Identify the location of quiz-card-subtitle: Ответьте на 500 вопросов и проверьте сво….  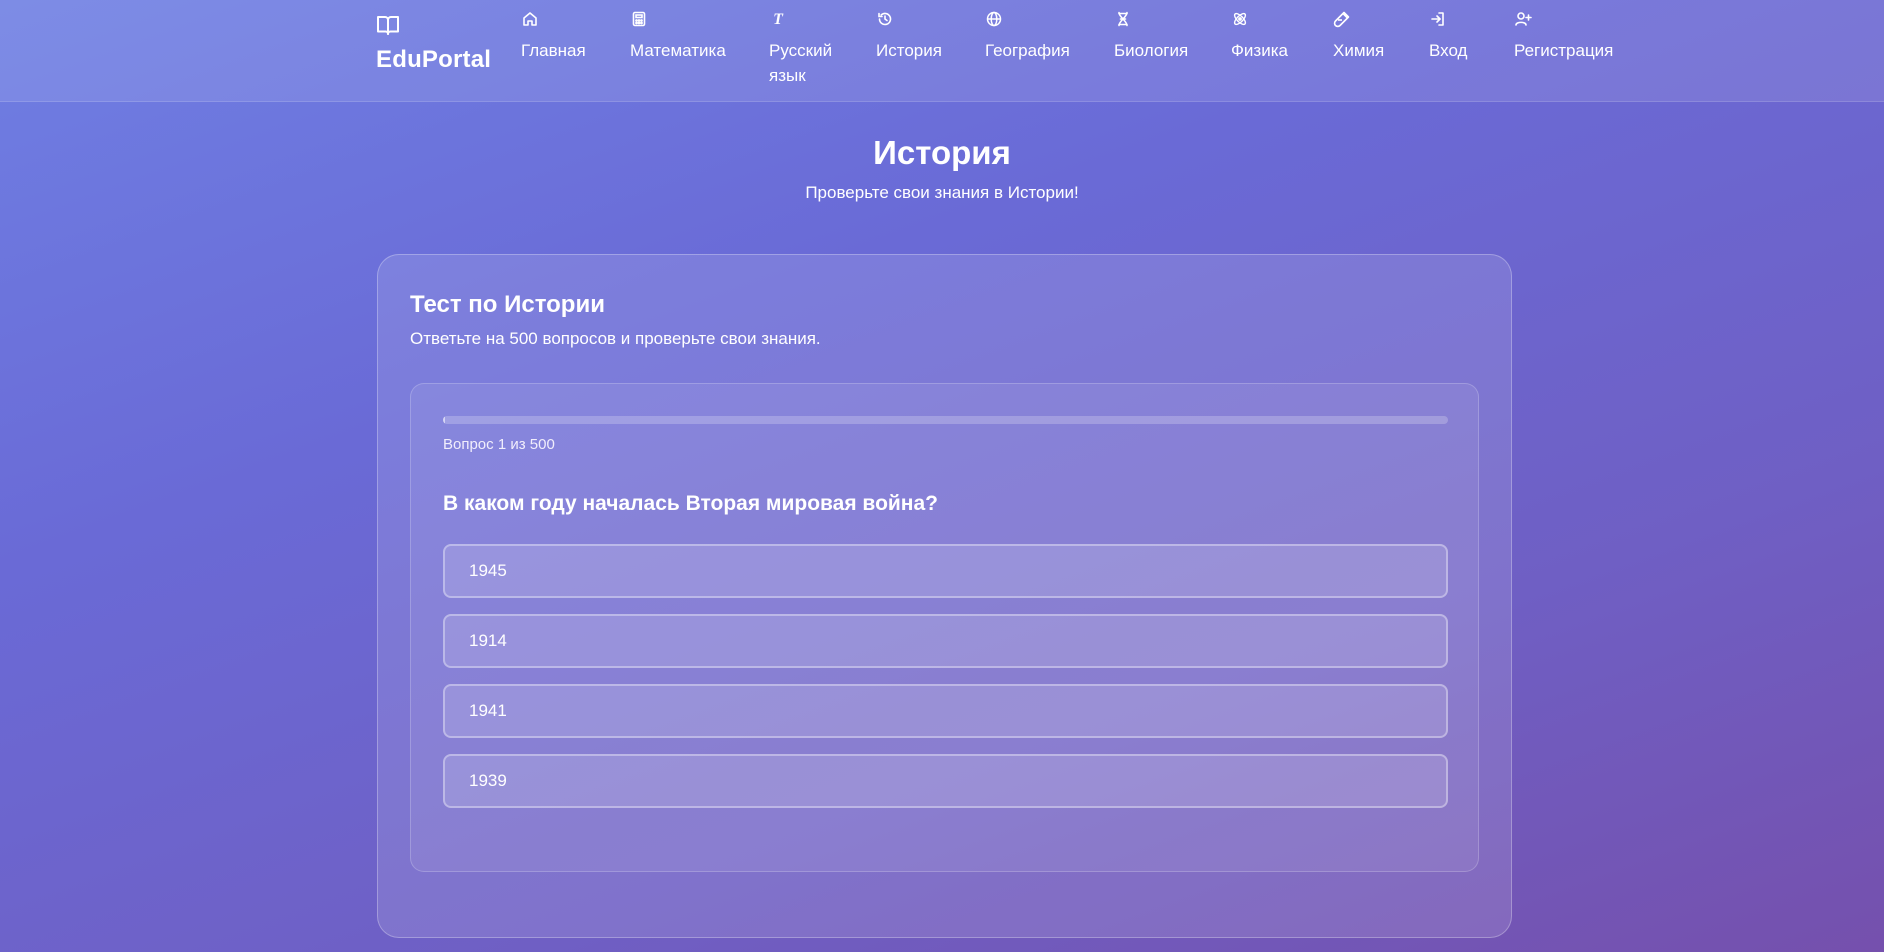
(615, 338).